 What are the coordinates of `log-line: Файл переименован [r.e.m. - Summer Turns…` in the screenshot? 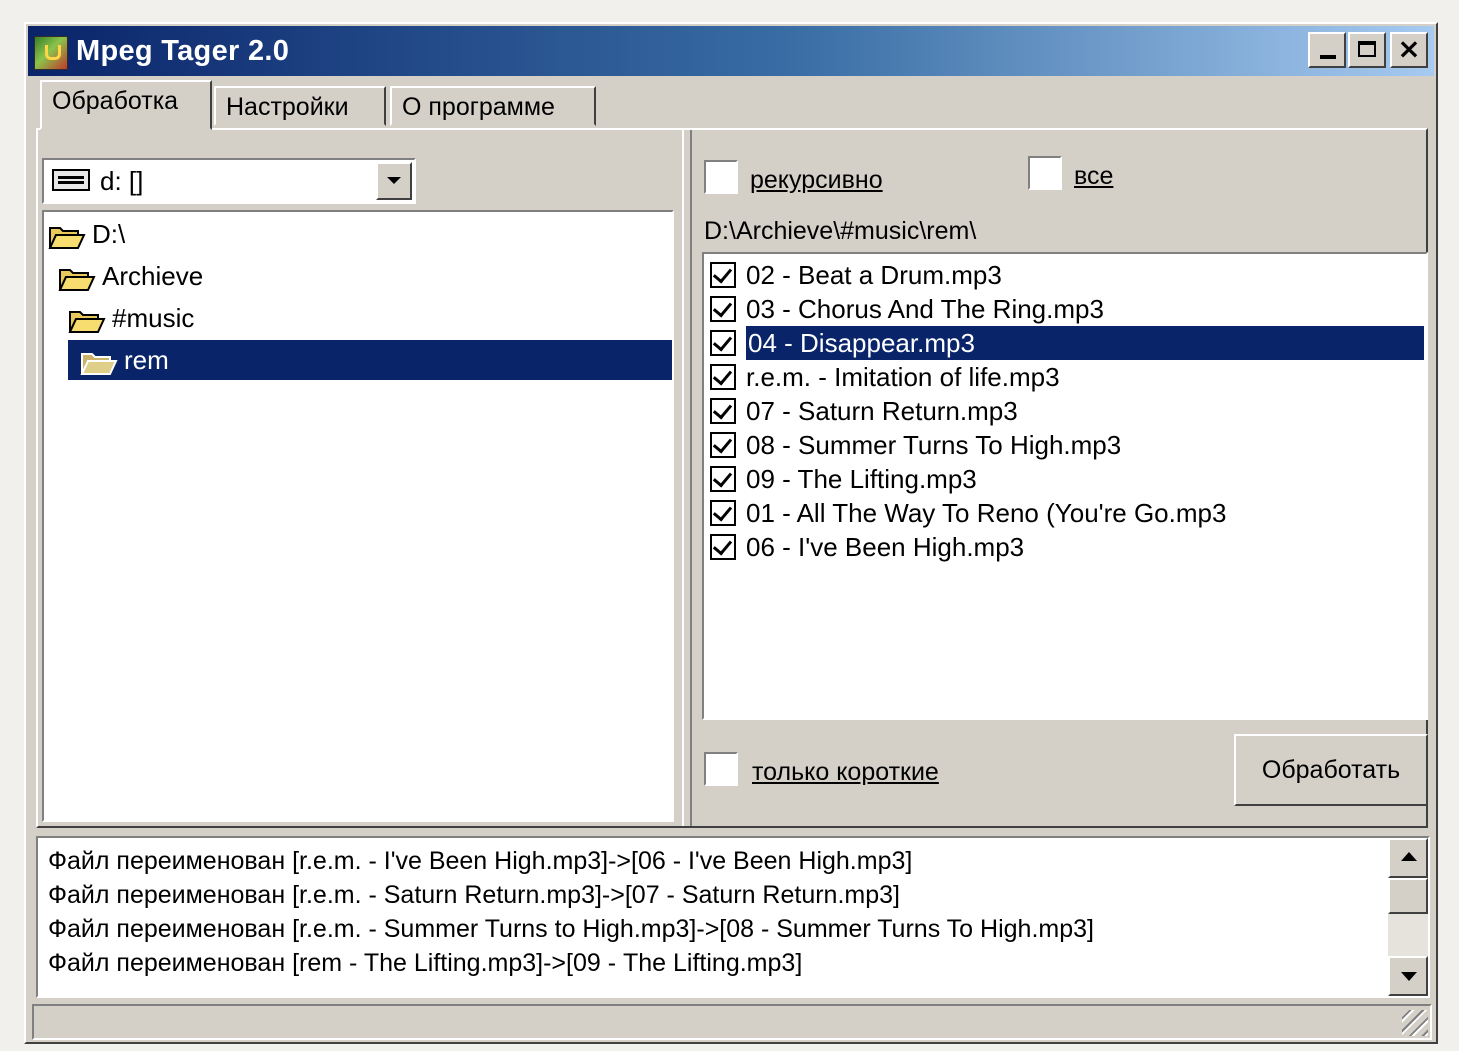 It's located at (571, 929).